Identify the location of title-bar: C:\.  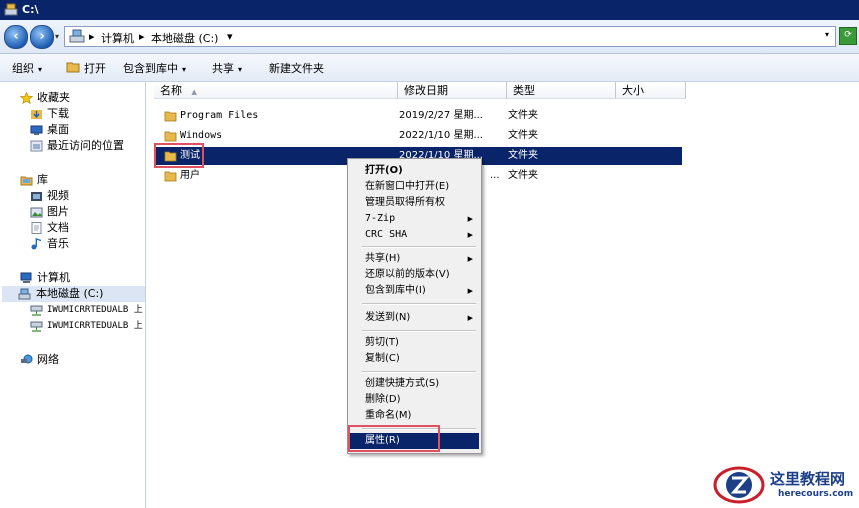
(429, 10).